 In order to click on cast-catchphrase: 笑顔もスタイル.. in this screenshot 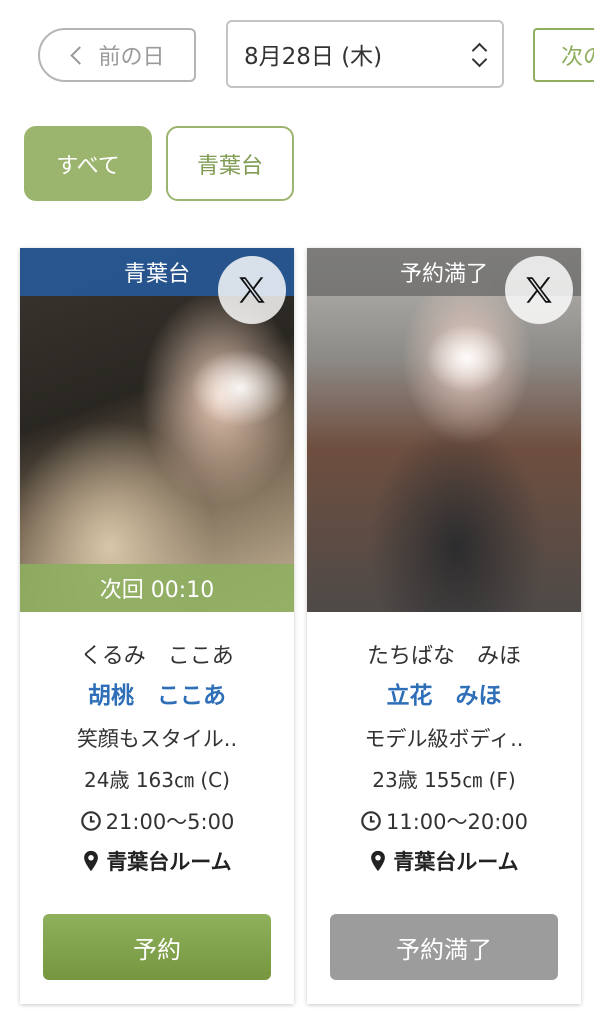, I will do `click(157, 739)`.